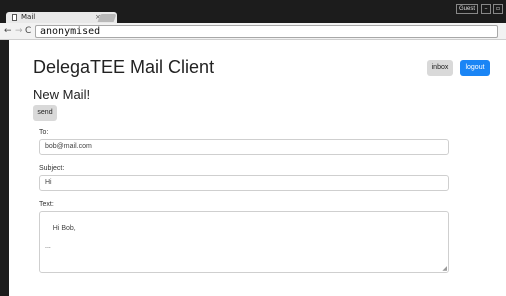 Image resolution: width=506 pixels, height=296 pixels. What do you see at coordinates (45, 113) in the screenshot?
I see `send-button: send` at bounding box center [45, 113].